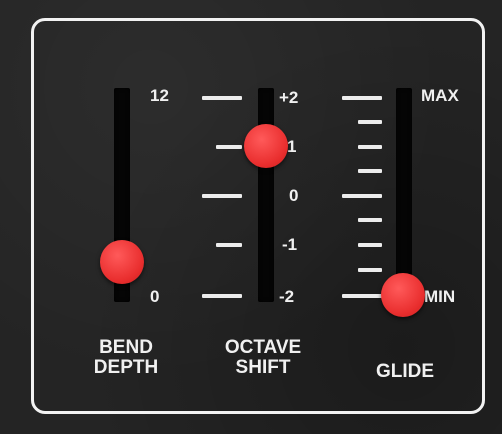  What do you see at coordinates (266, 195) in the screenshot?
I see `octave-shift-slider-track` at bounding box center [266, 195].